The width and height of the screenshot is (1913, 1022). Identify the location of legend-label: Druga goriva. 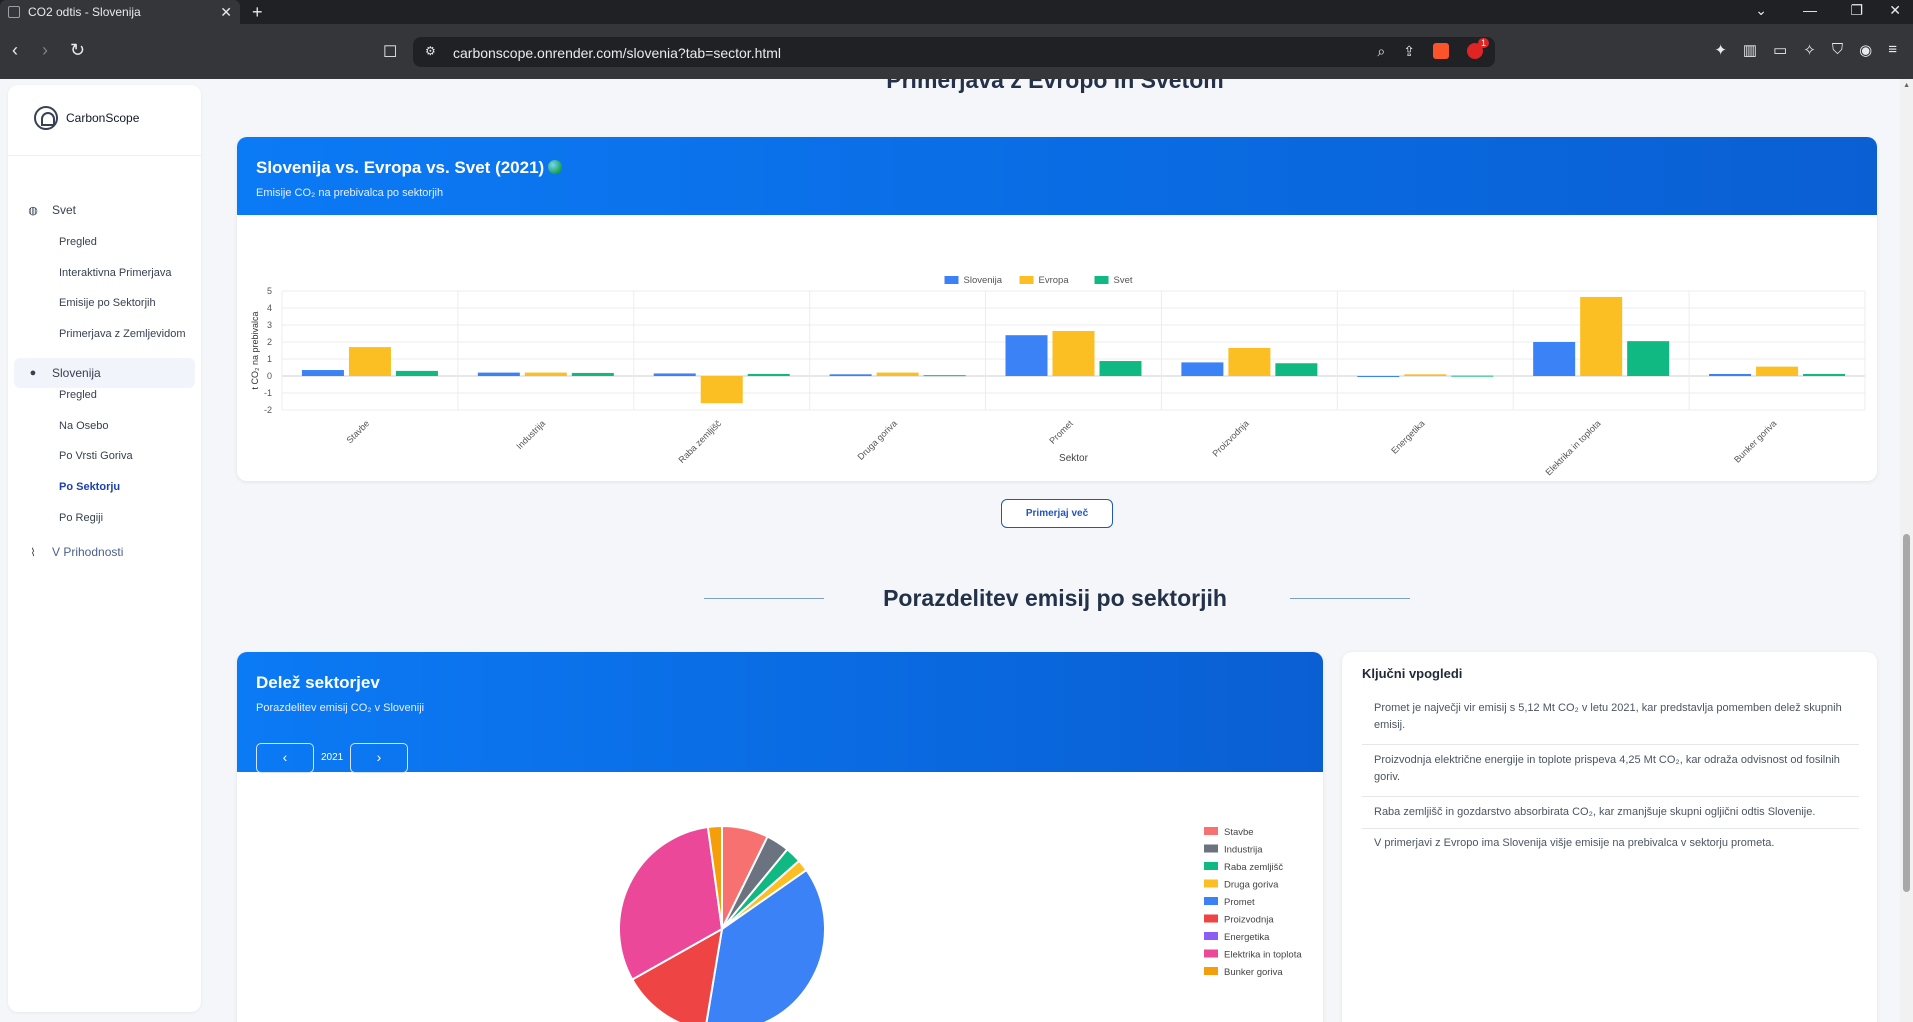
(1251, 885).